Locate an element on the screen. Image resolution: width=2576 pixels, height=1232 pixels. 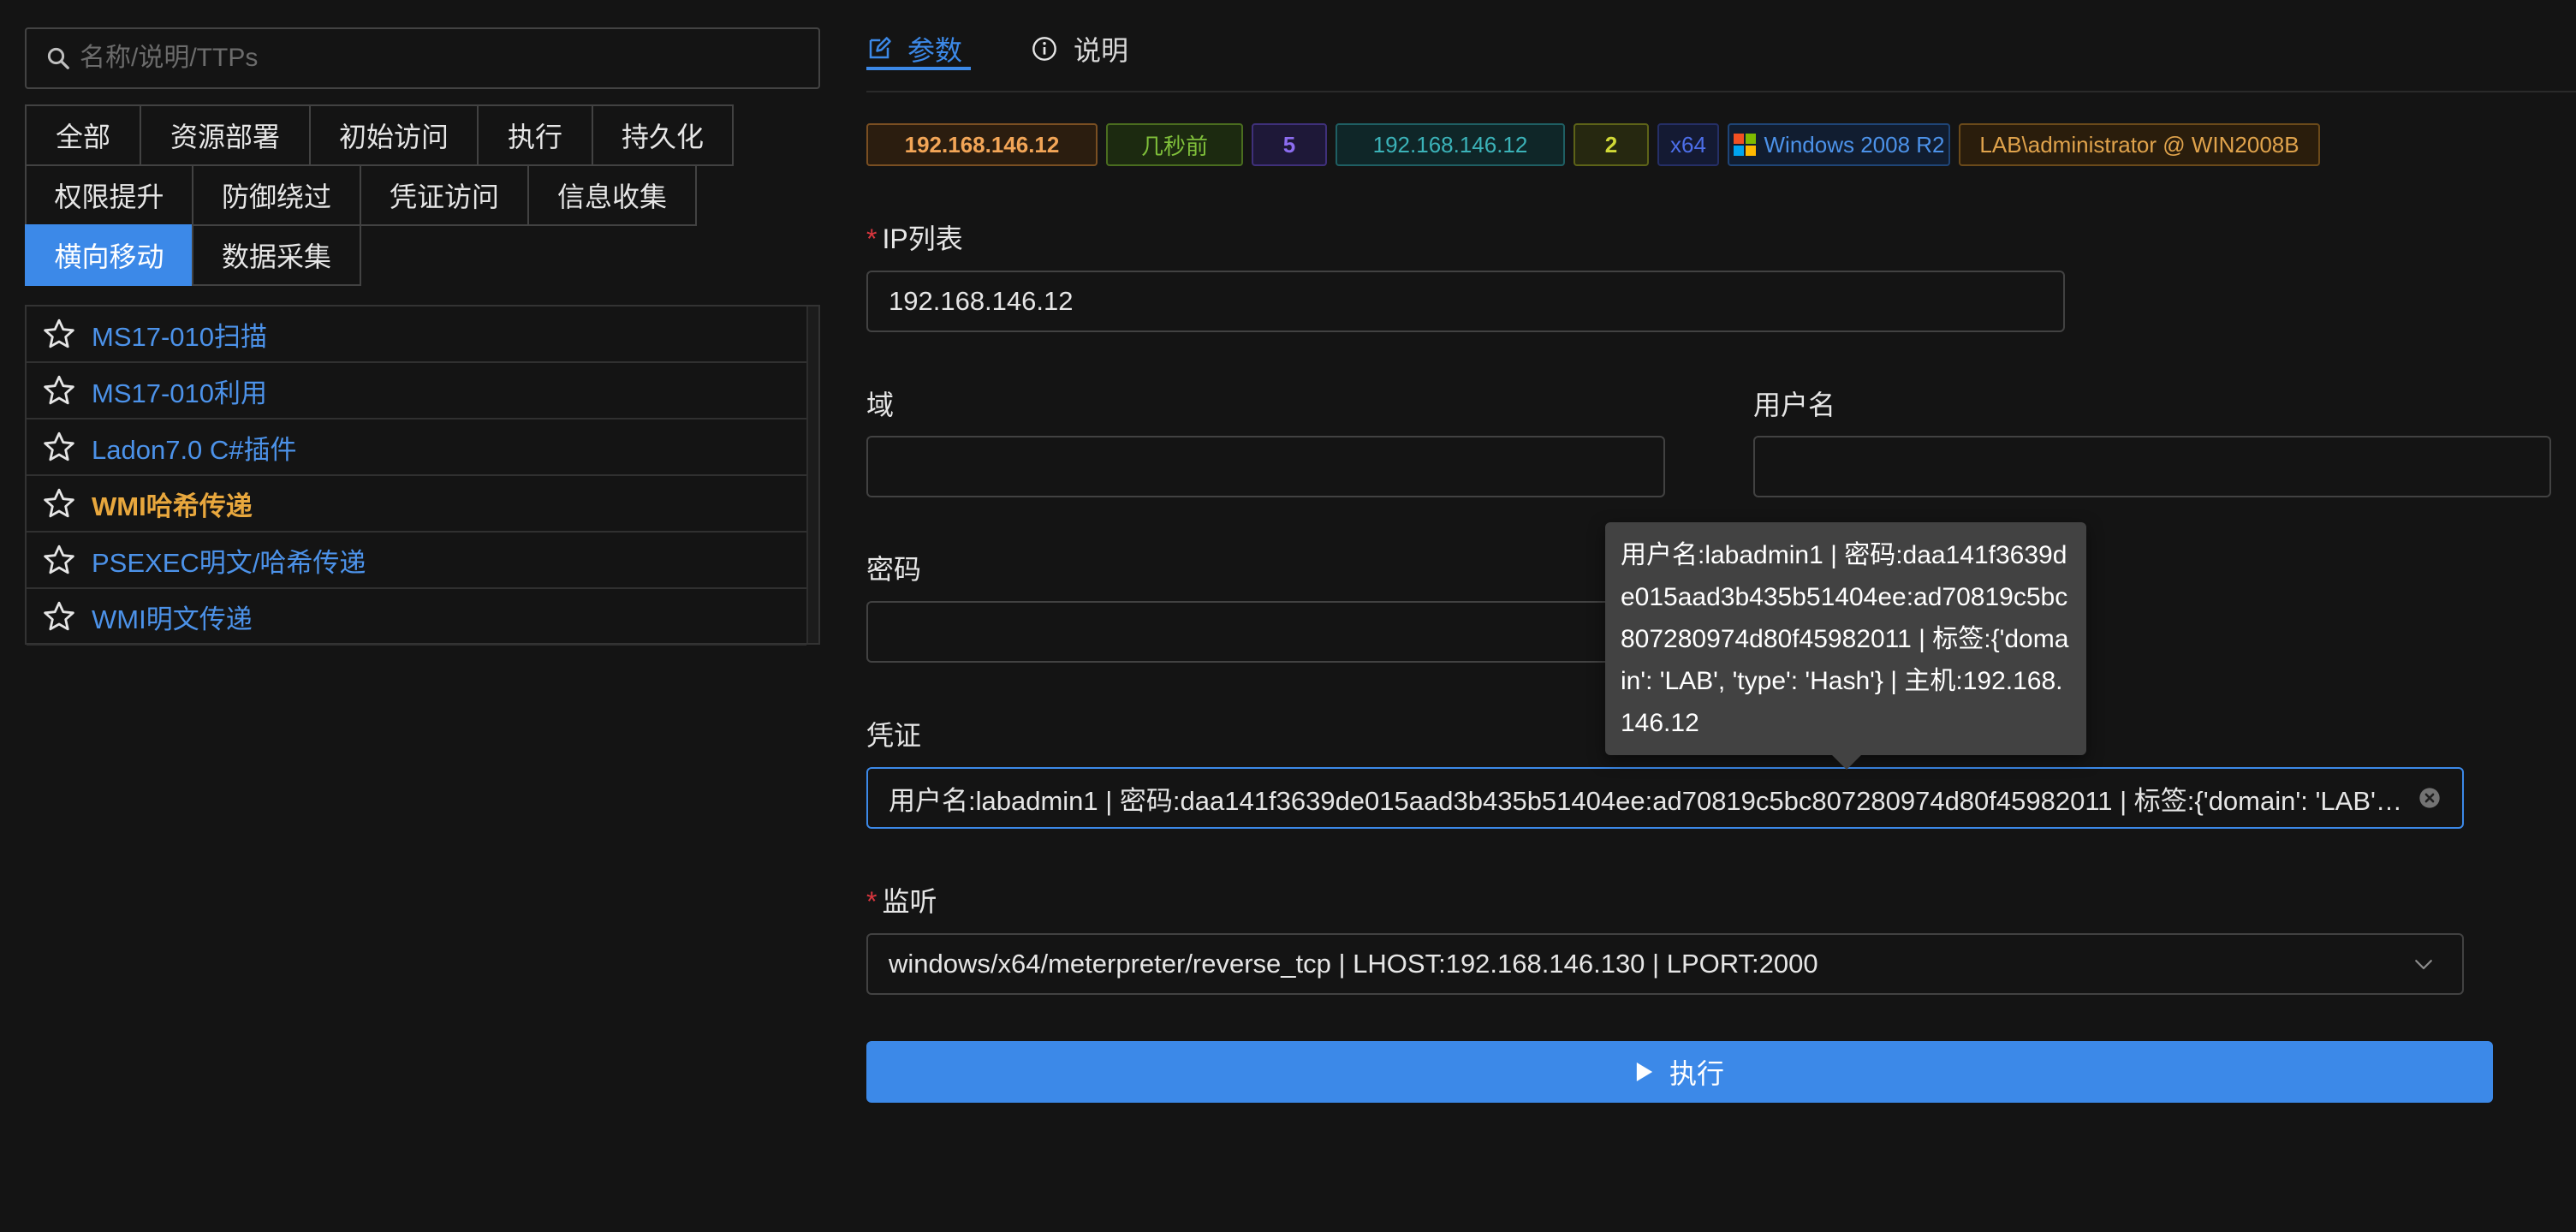
search-icon is located at coordinates (58, 58).